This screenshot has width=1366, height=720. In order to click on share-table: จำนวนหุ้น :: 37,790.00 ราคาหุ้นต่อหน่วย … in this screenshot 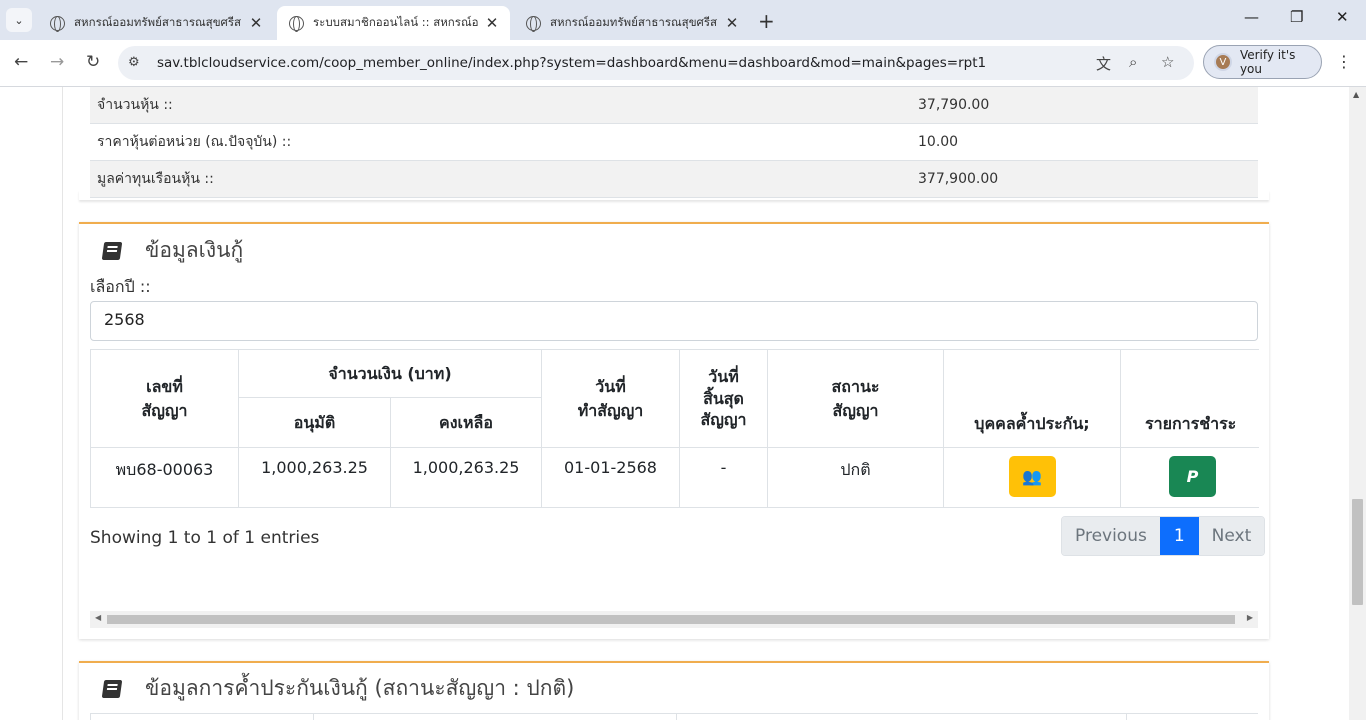, I will do `click(674, 142)`.